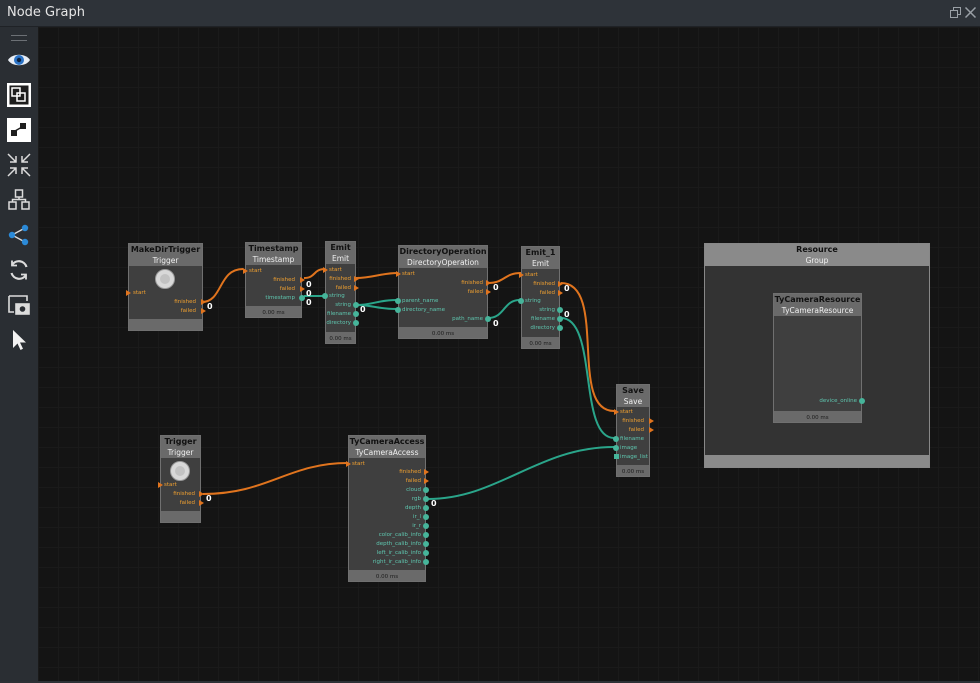 Image resolution: width=980 pixels, height=683 pixels. What do you see at coordinates (426, 544) in the screenshot?
I see `depth-calib-port-icon` at bounding box center [426, 544].